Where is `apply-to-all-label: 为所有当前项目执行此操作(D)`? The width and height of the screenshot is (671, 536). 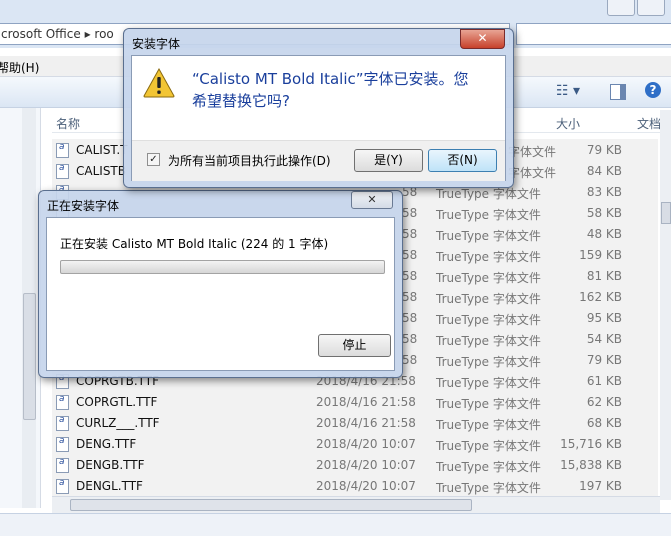 apply-to-all-label: 为所有当前项目执行此操作(D) is located at coordinates (249, 160).